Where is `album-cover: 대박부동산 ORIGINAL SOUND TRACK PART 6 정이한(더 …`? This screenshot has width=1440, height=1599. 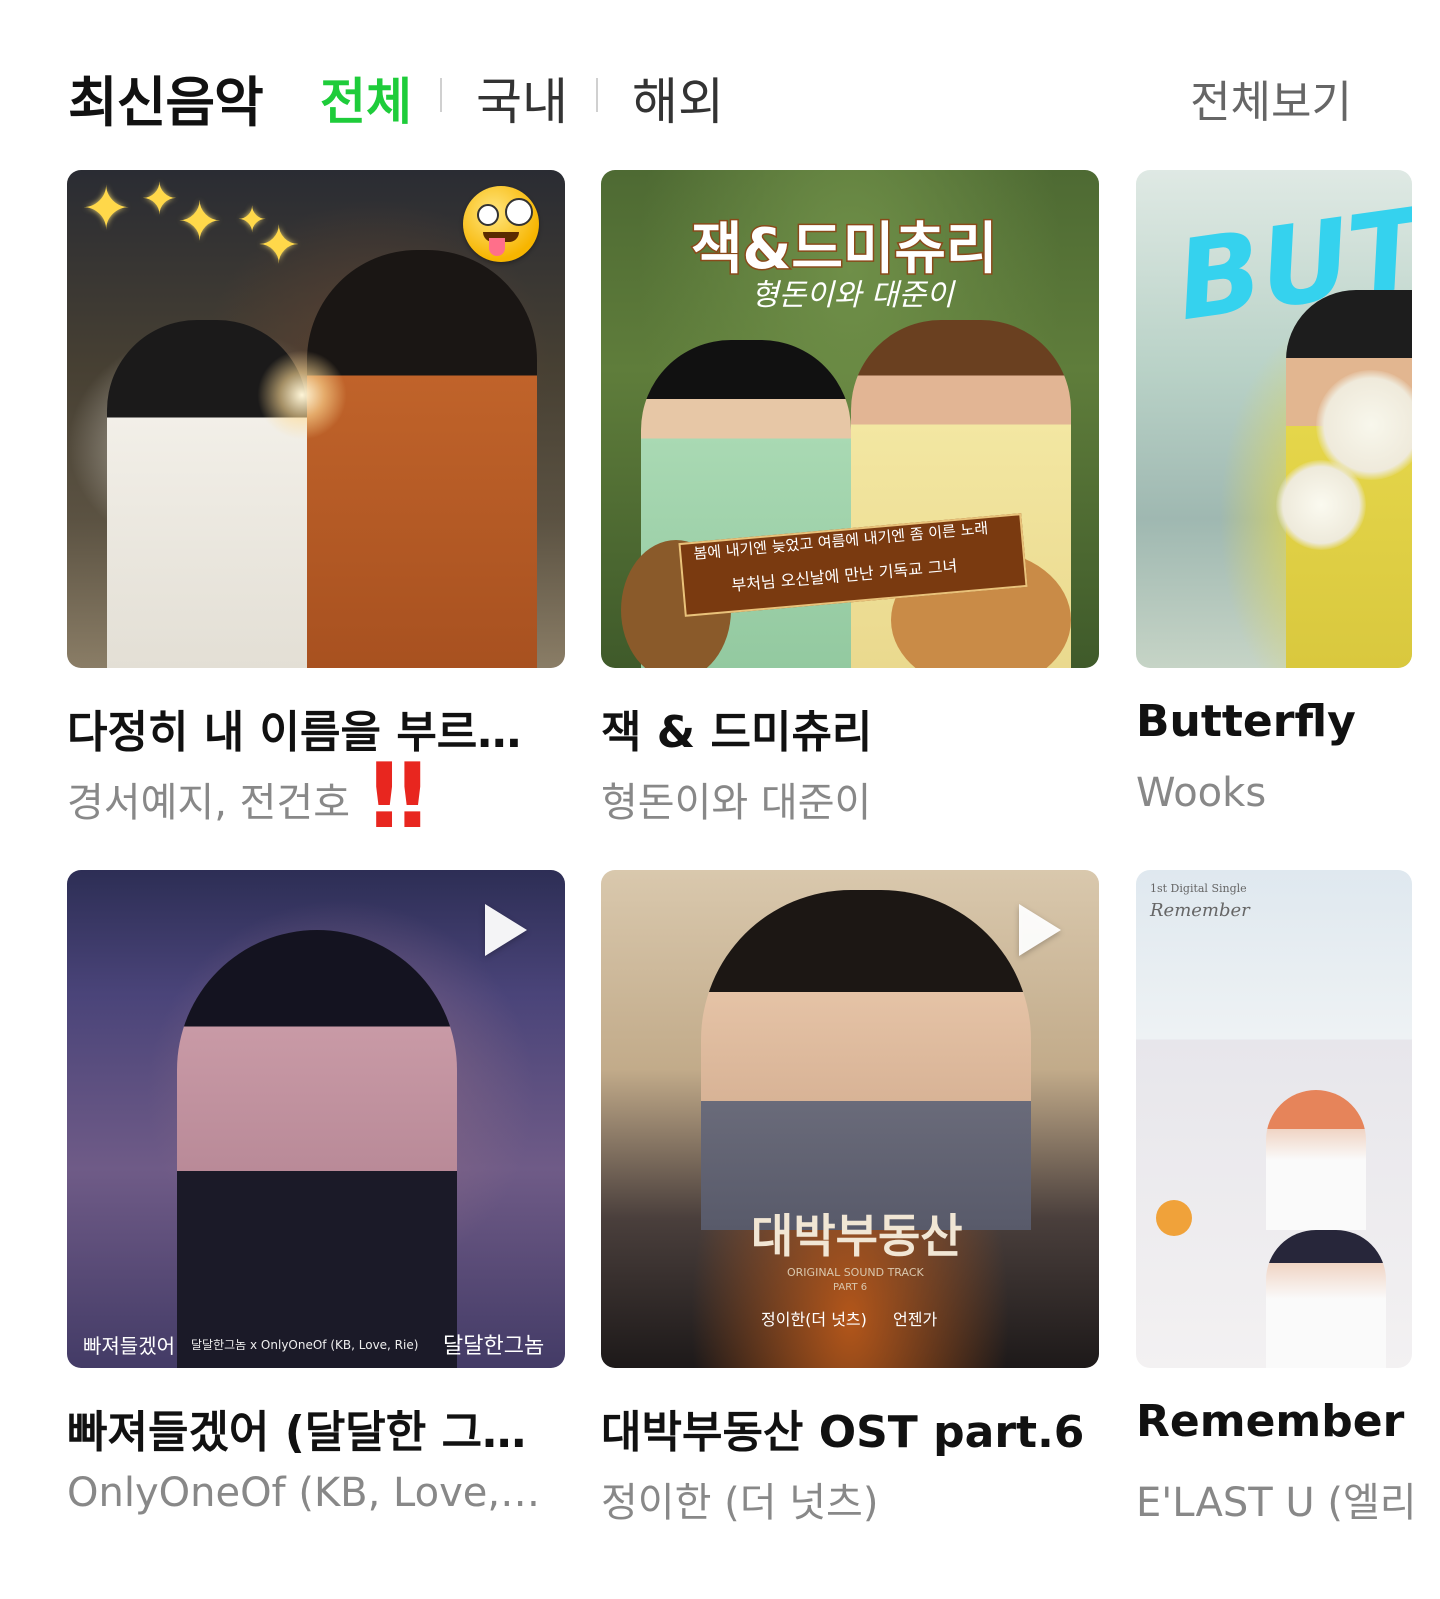 album-cover: 대박부동산 ORIGINAL SOUND TRACK PART 6 정이한(더 … is located at coordinates (850, 1119).